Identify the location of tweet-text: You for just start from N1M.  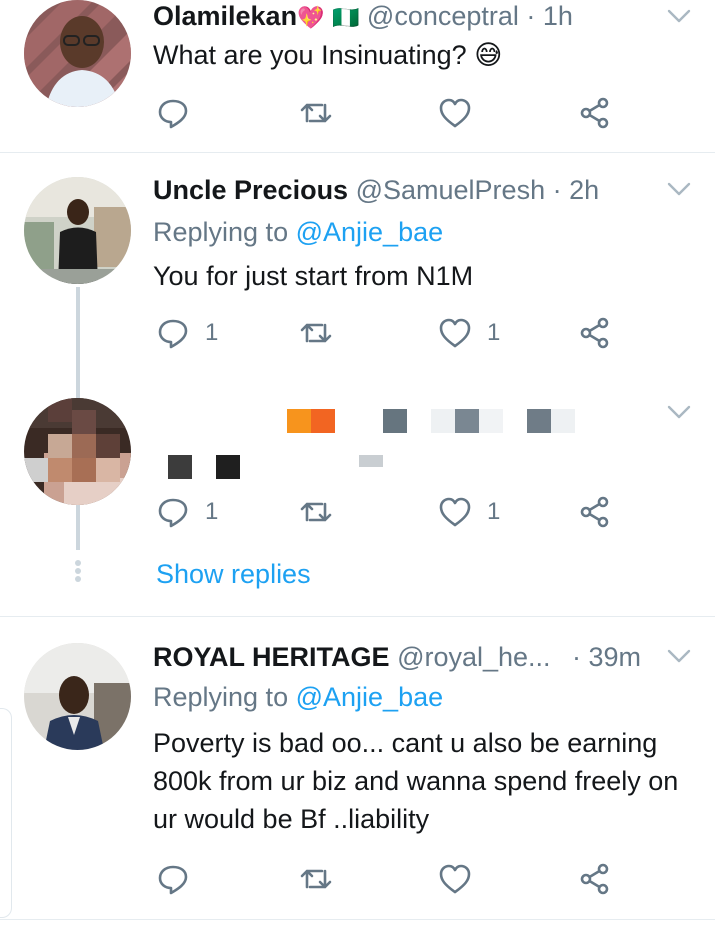
(313, 276).